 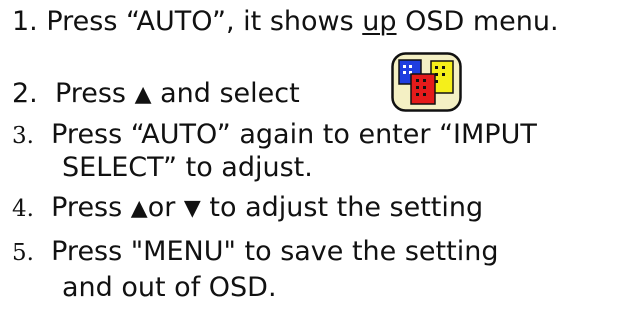 I want to click on step-4: 4. Press ▲or ▼ to adjust the setting, so click(x=247, y=208).